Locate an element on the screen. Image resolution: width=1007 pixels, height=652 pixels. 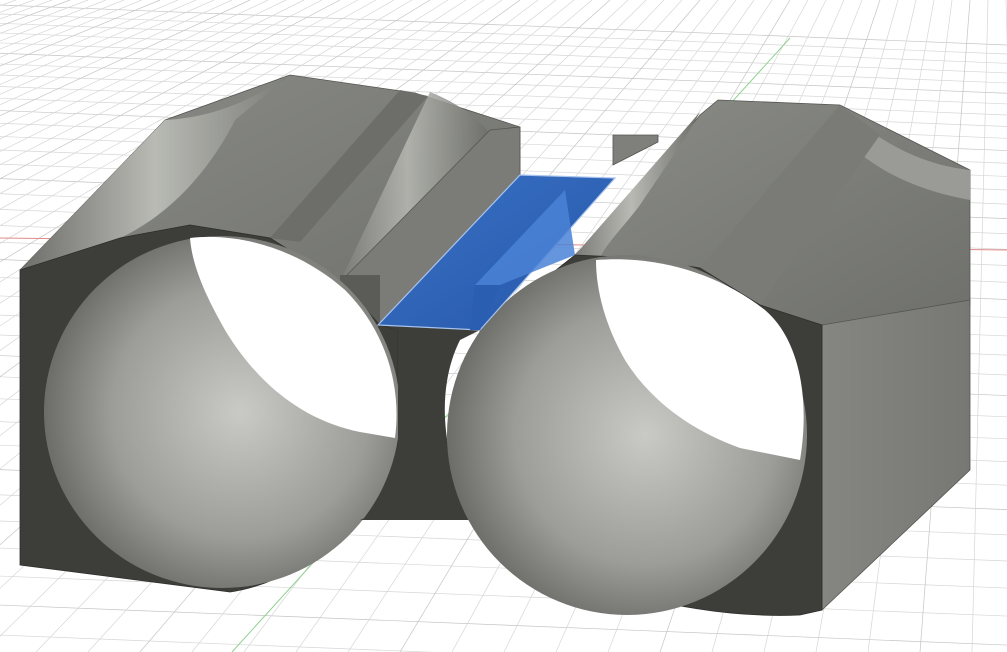
back-ridge-top is located at coordinates (635, 150).